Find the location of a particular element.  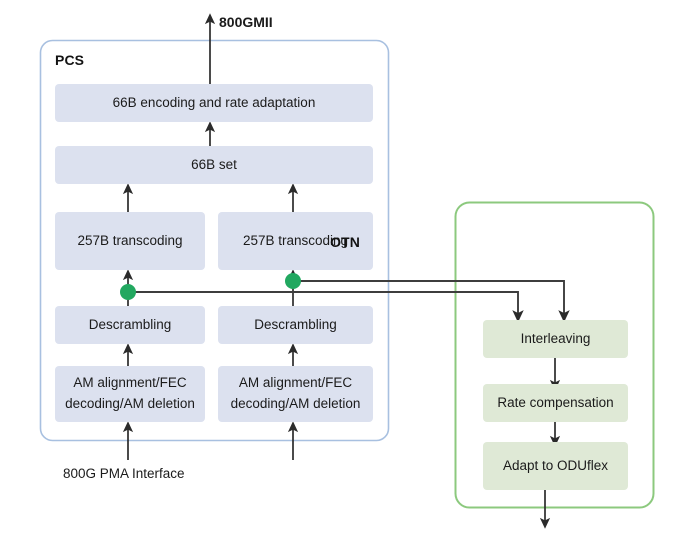

tap-point-left is located at coordinates (128, 292).